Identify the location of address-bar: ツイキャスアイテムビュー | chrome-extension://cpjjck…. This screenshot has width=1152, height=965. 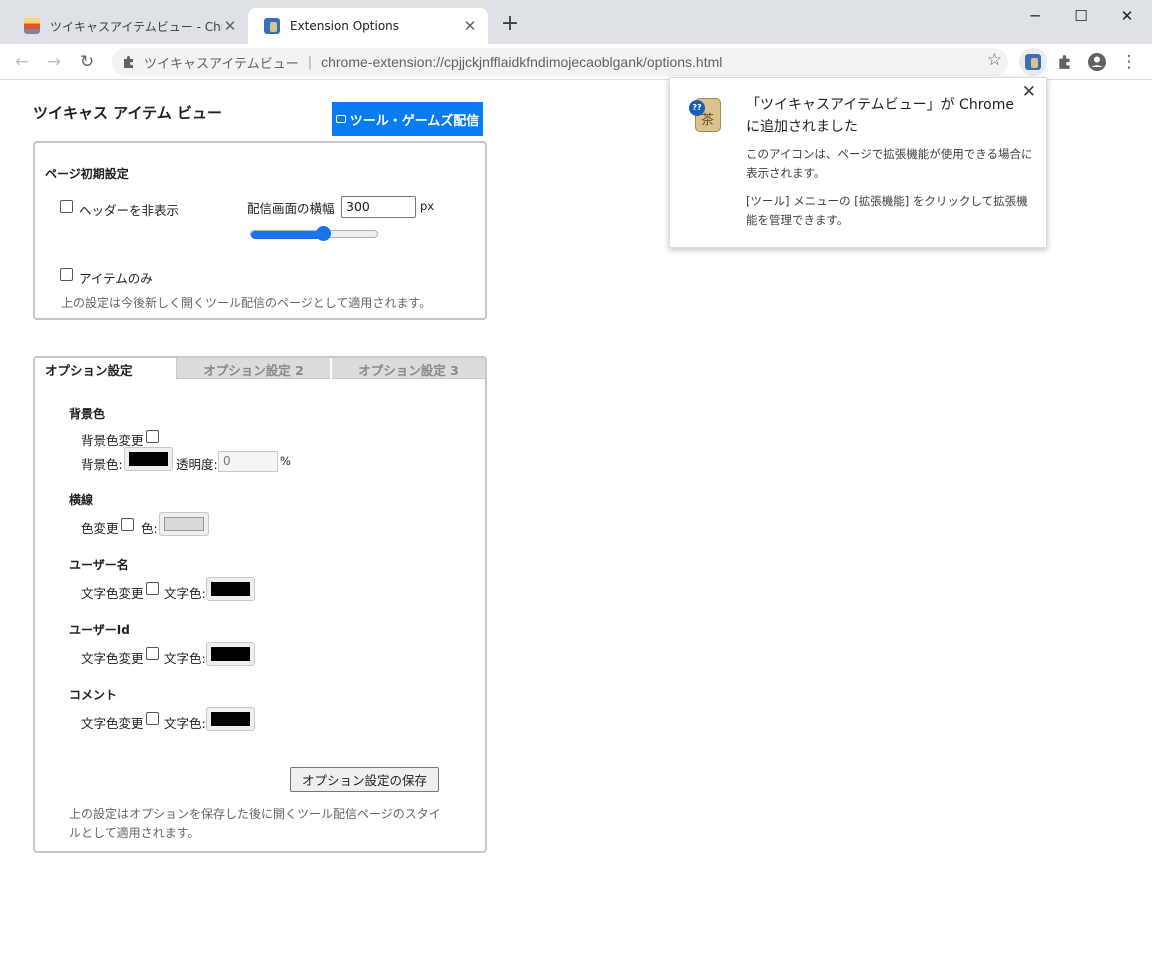
(560, 62).